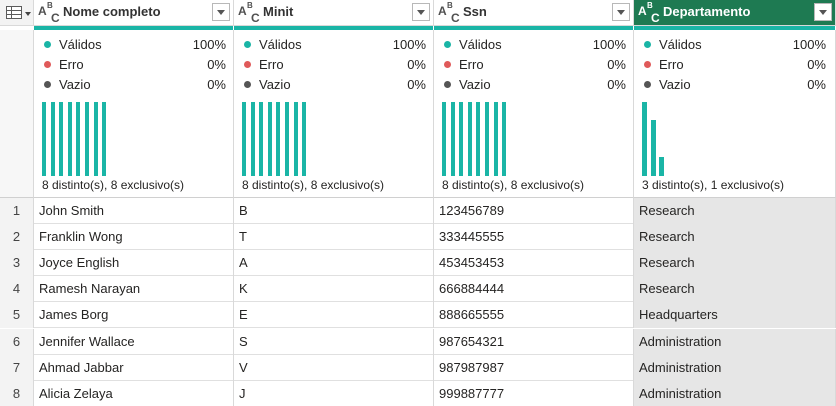 This screenshot has width=836, height=406. What do you see at coordinates (134, 367) in the screenshot?
I see `table-cell-nome-completo: Ahmad Jabbar` at bounding box center [134, 367].